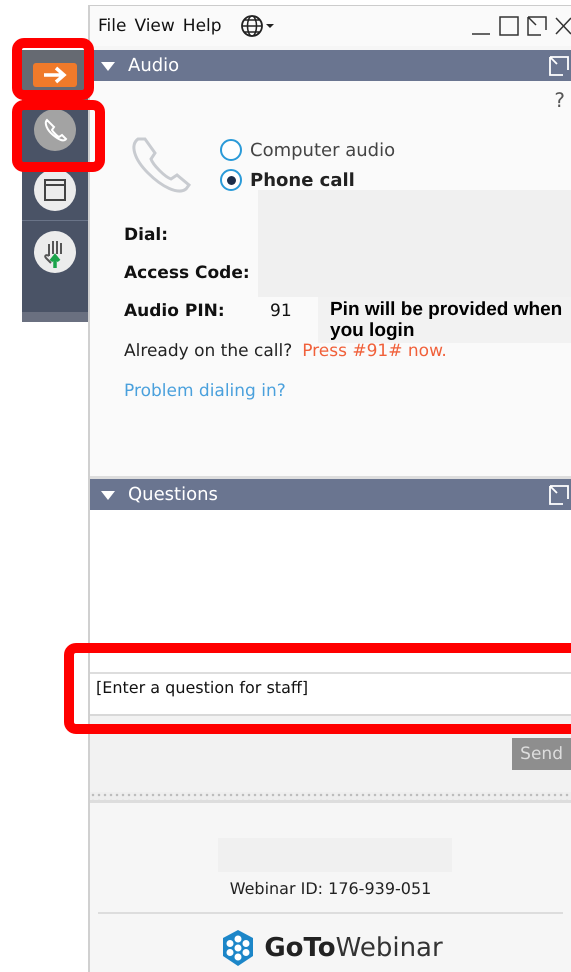 This screenshot has width=571, height=972. I want to click on section-title: Questions, so click(173, 494).